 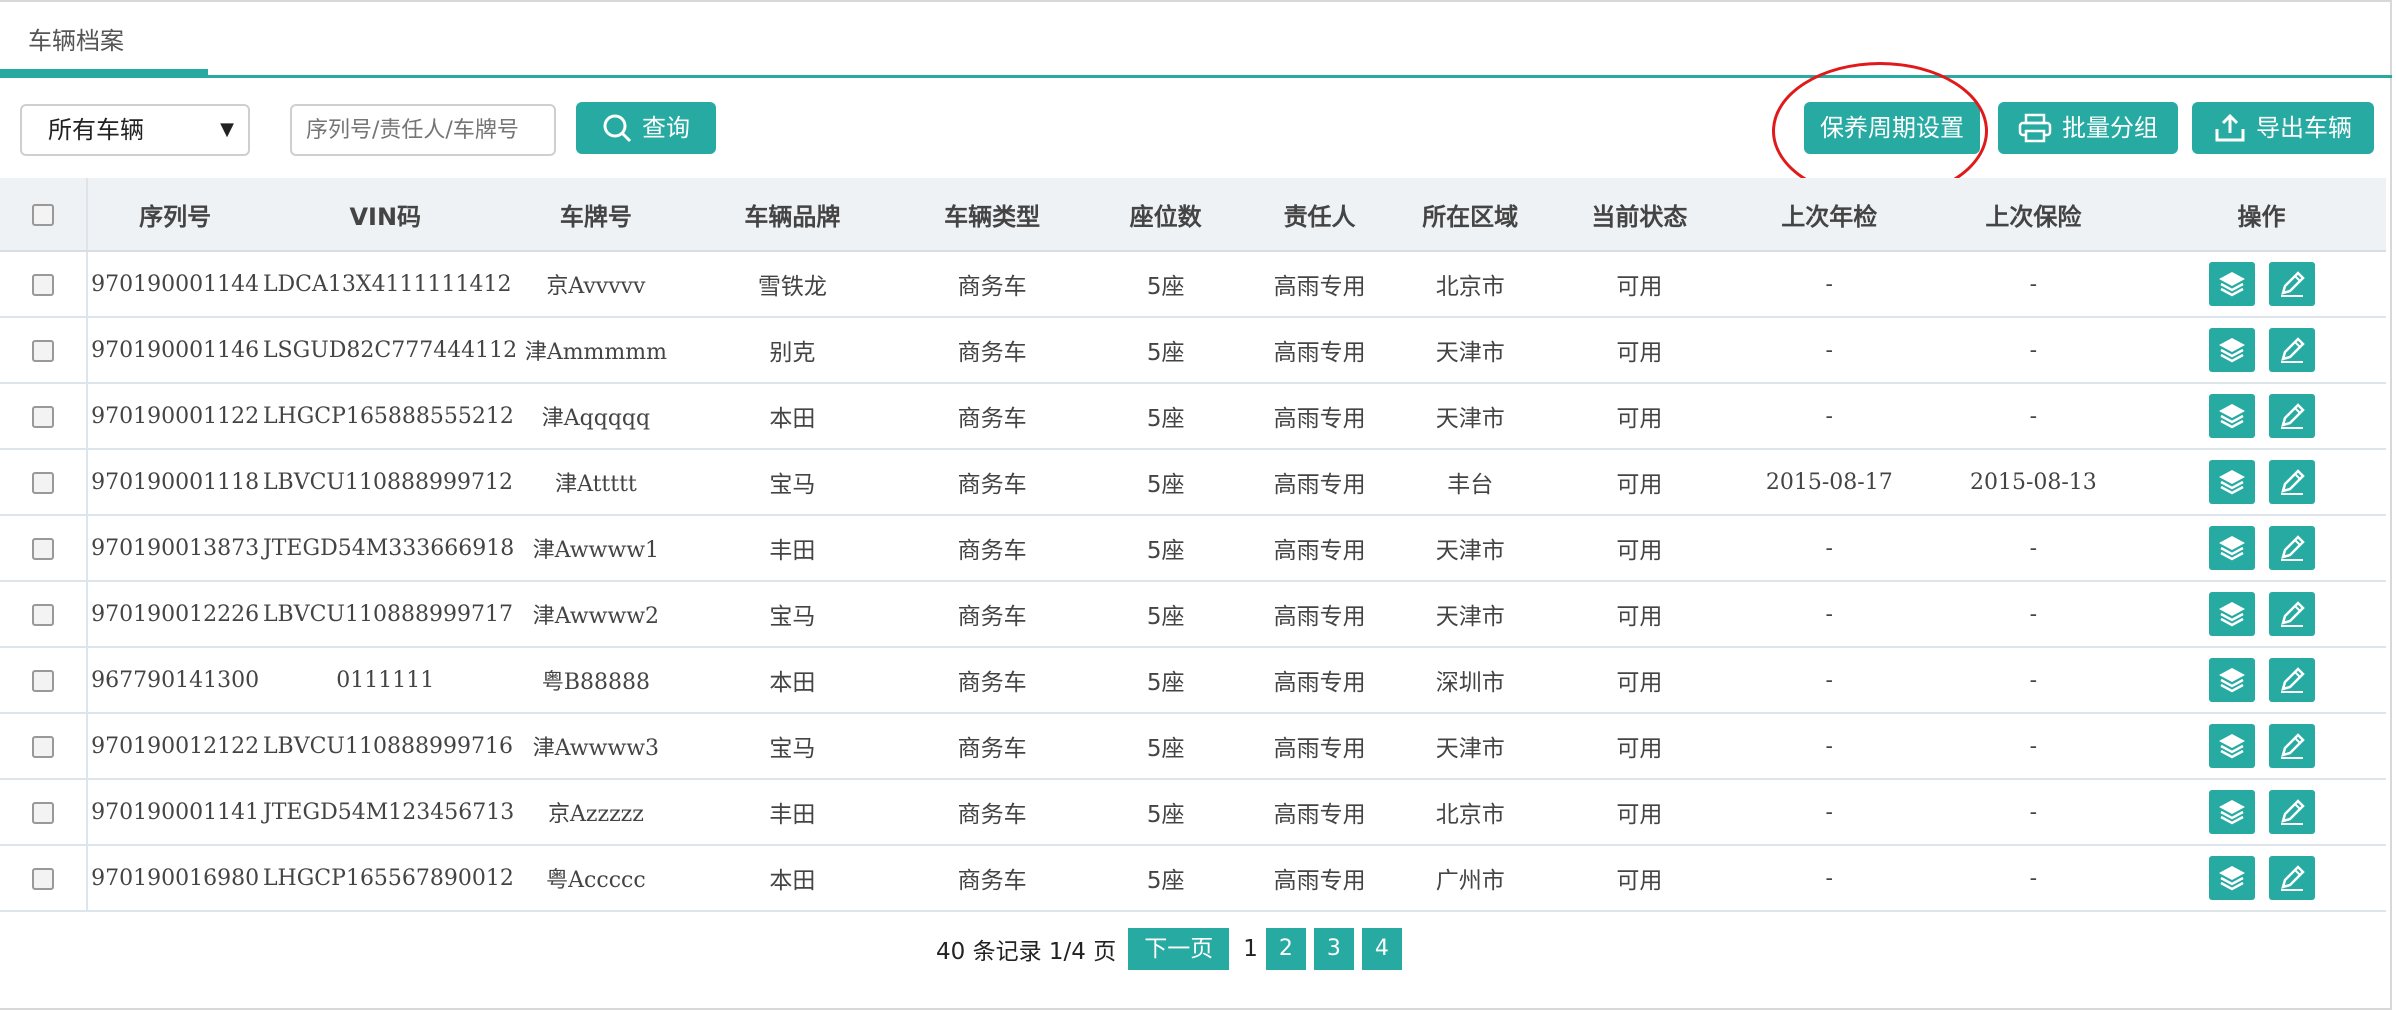 What do you see at coordinates (135, 130) in the screenshot?
I see `vehicle-filter-select: 所有车辆 ▼` at bounding box center [135, 130].